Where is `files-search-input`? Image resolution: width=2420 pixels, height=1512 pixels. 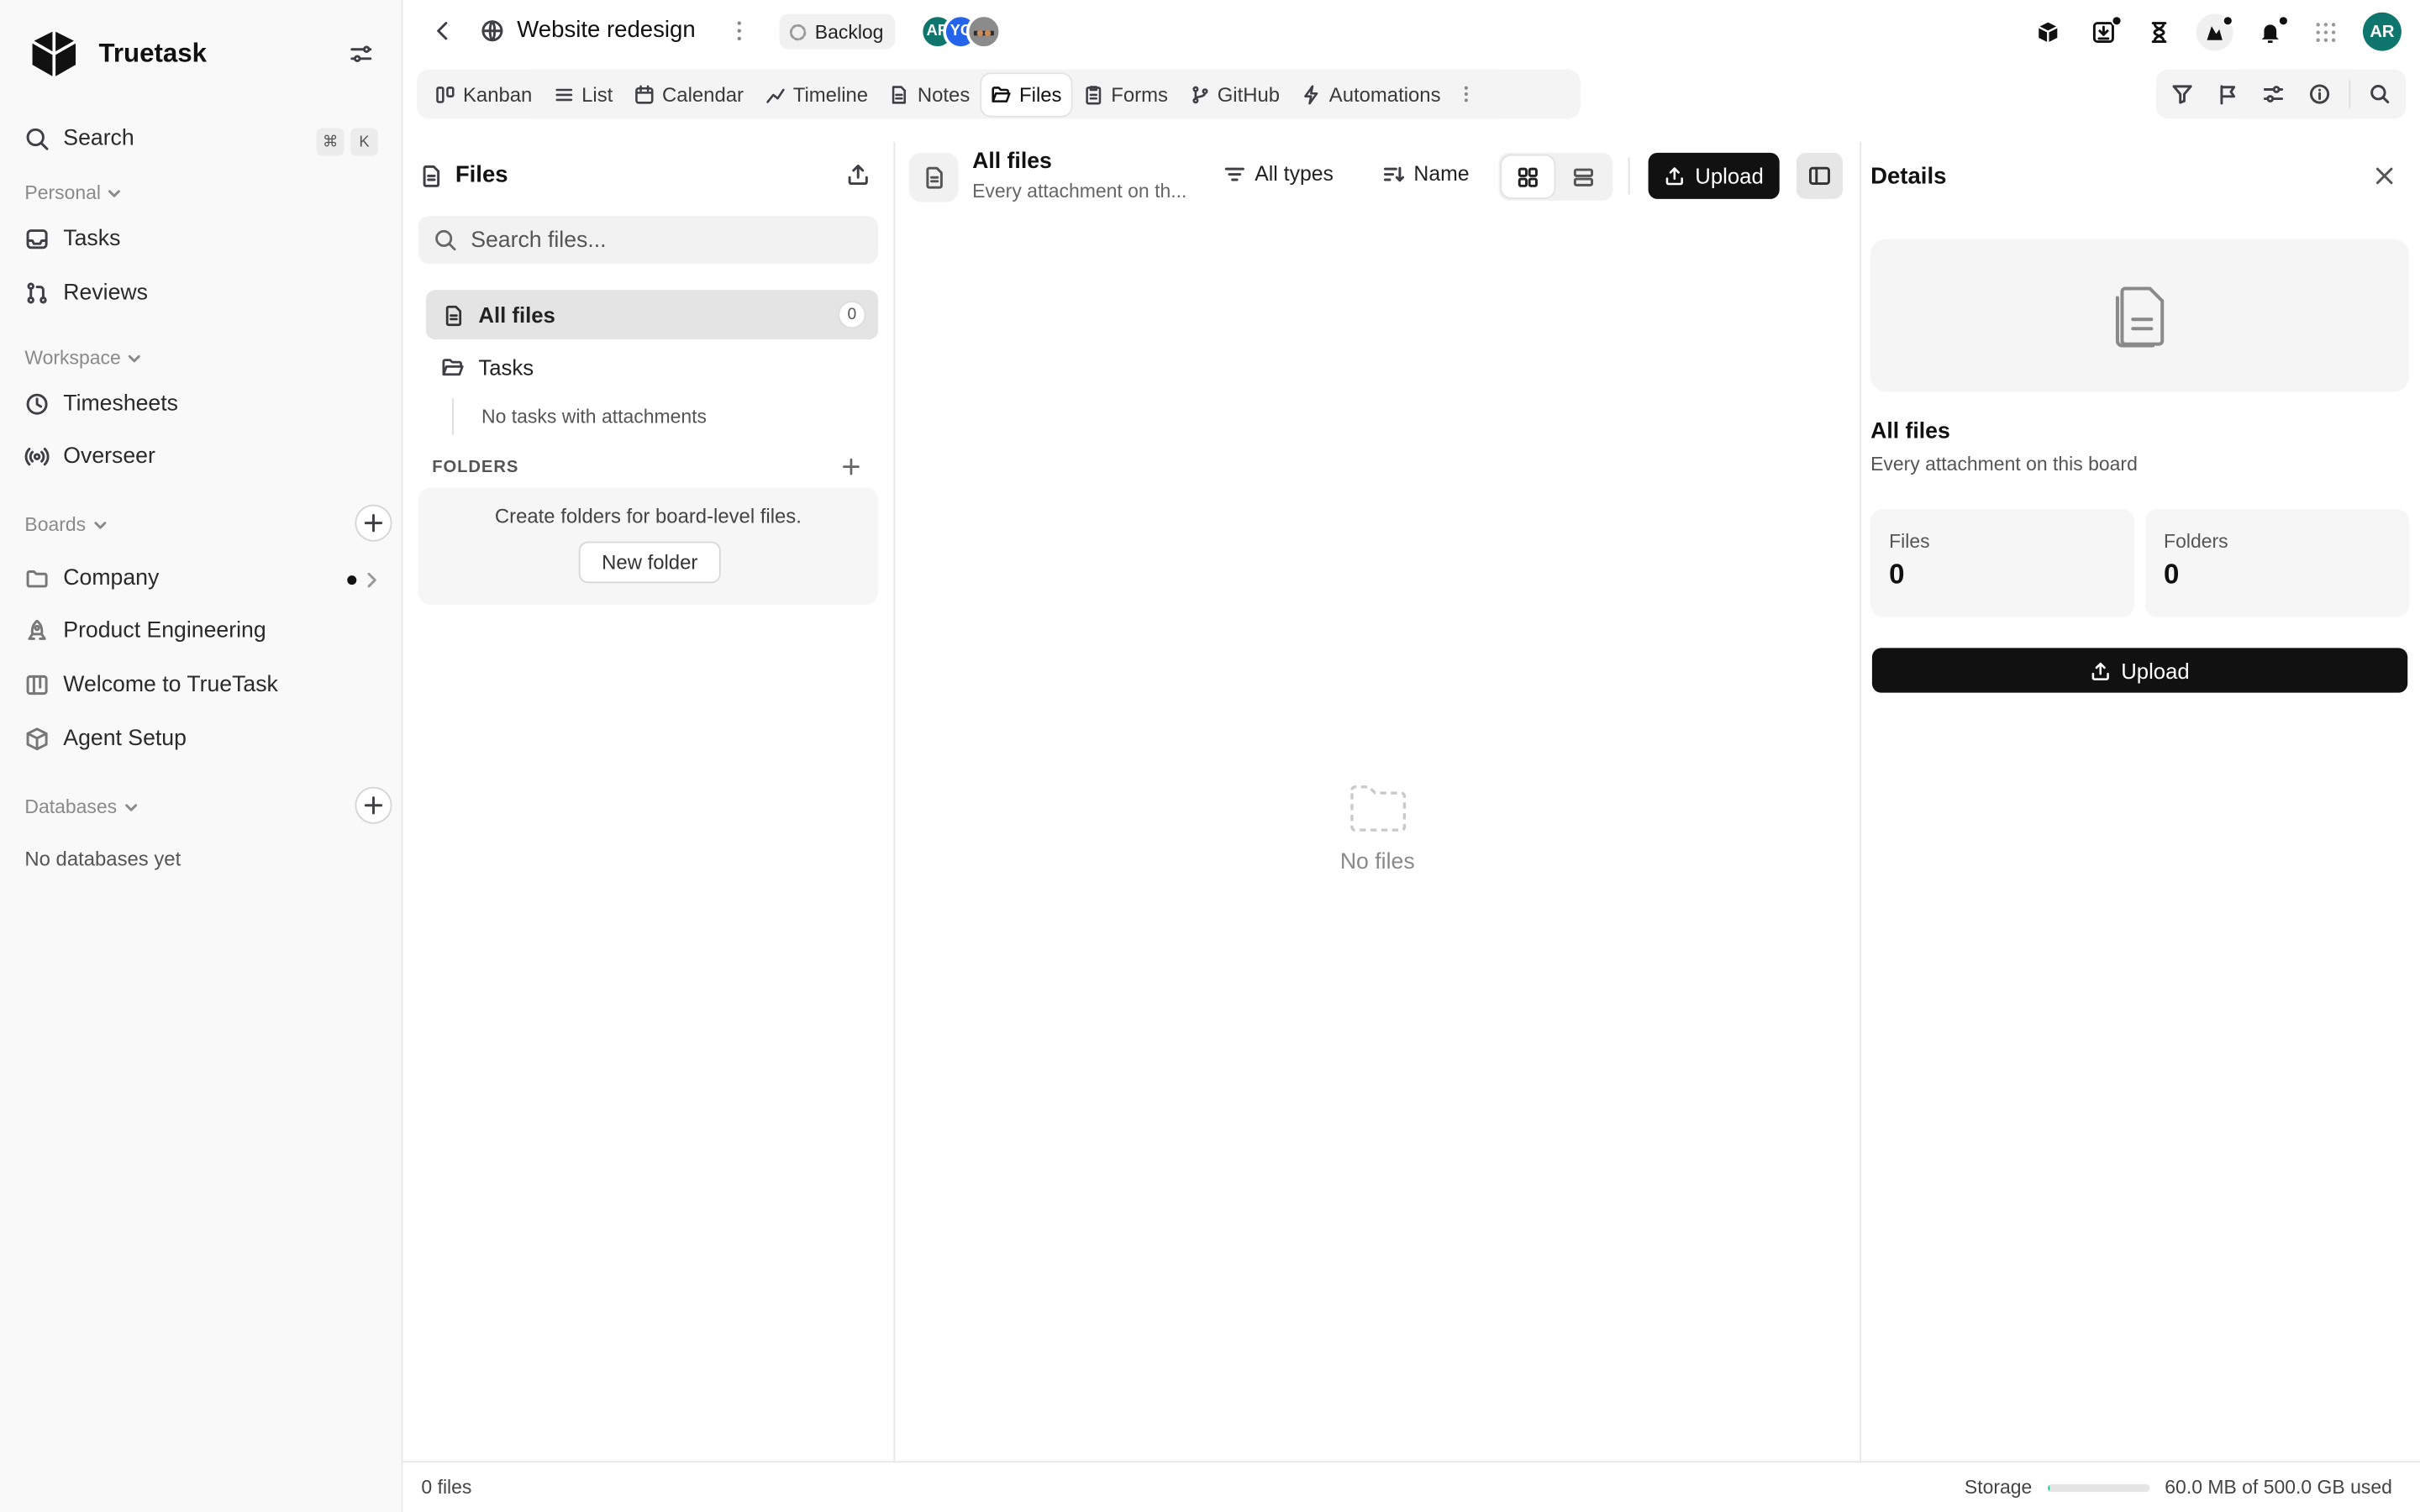 files-search-input is located at coordinates (657, 240).